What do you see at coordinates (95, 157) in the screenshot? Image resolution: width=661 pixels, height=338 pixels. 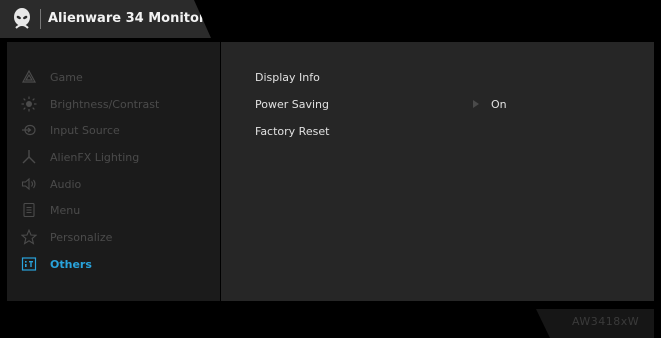 I see `sidebar-item-label: AlienFX Lighting` at bounding box center [95, 157].